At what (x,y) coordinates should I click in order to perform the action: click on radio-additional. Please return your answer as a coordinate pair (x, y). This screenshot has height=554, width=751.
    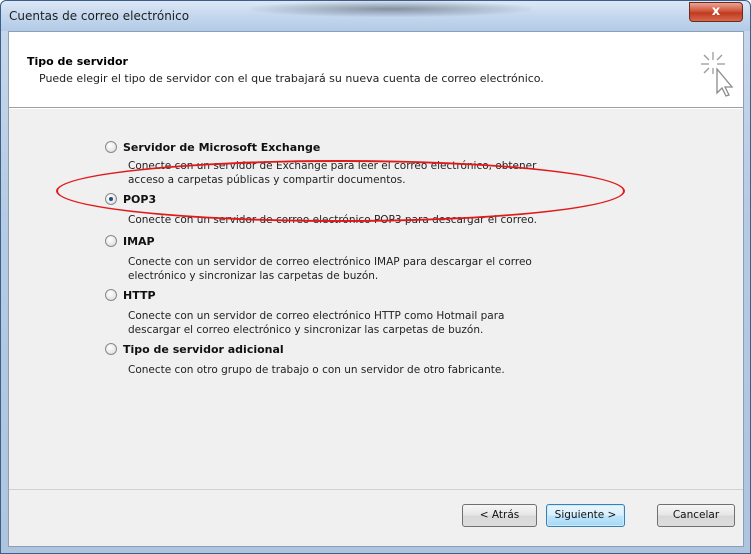
    Looking at the image, I should click on (111, 349).